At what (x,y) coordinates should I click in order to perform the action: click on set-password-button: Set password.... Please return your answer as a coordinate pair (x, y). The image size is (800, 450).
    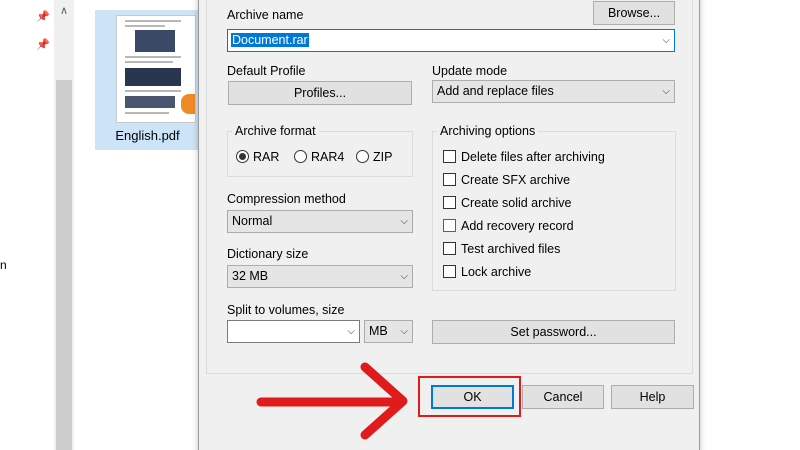
    Looking at the image, I should click on (553, 332).